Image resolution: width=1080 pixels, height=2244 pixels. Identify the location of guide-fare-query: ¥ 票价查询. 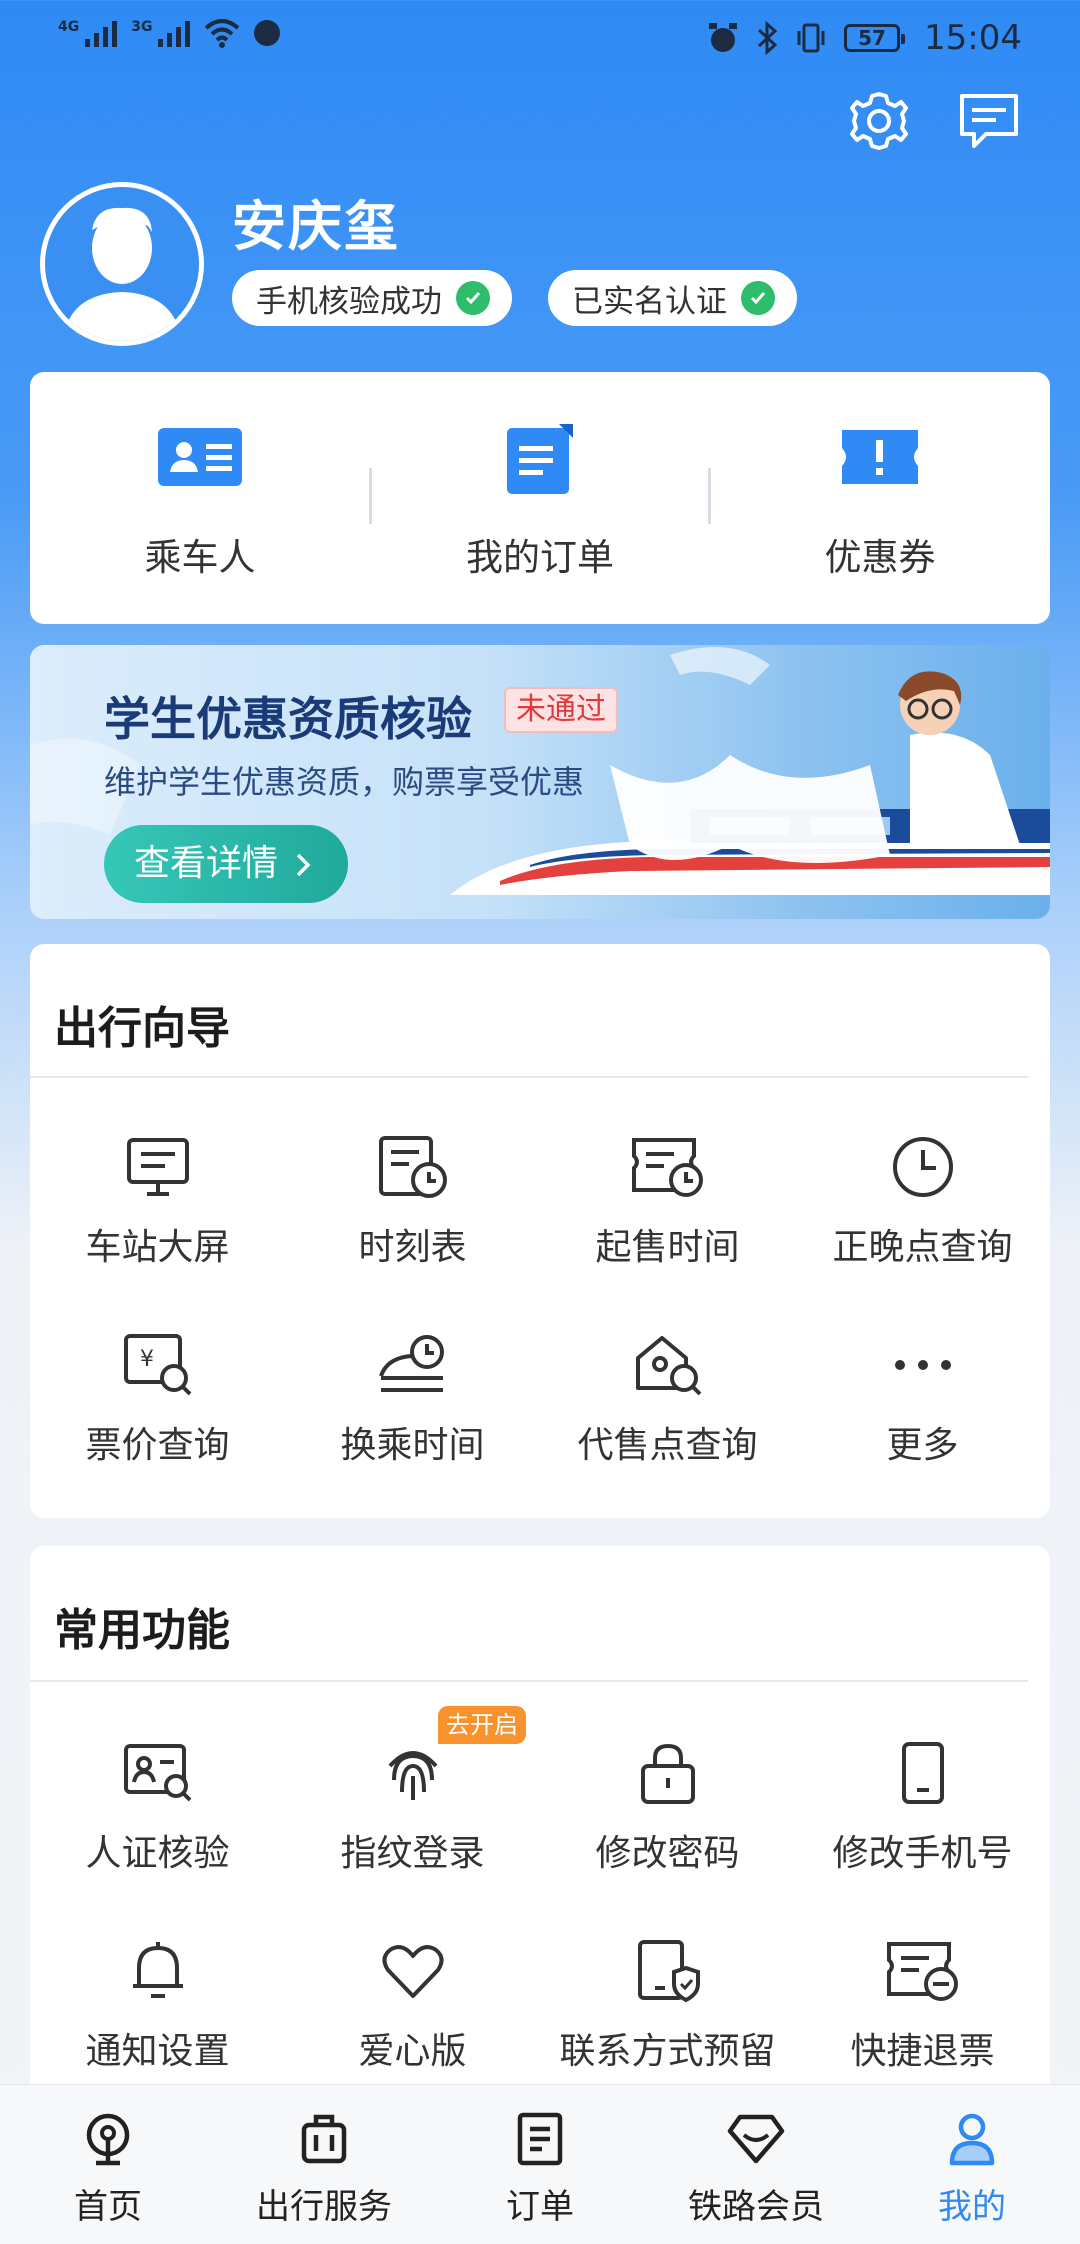
(157, 1427).